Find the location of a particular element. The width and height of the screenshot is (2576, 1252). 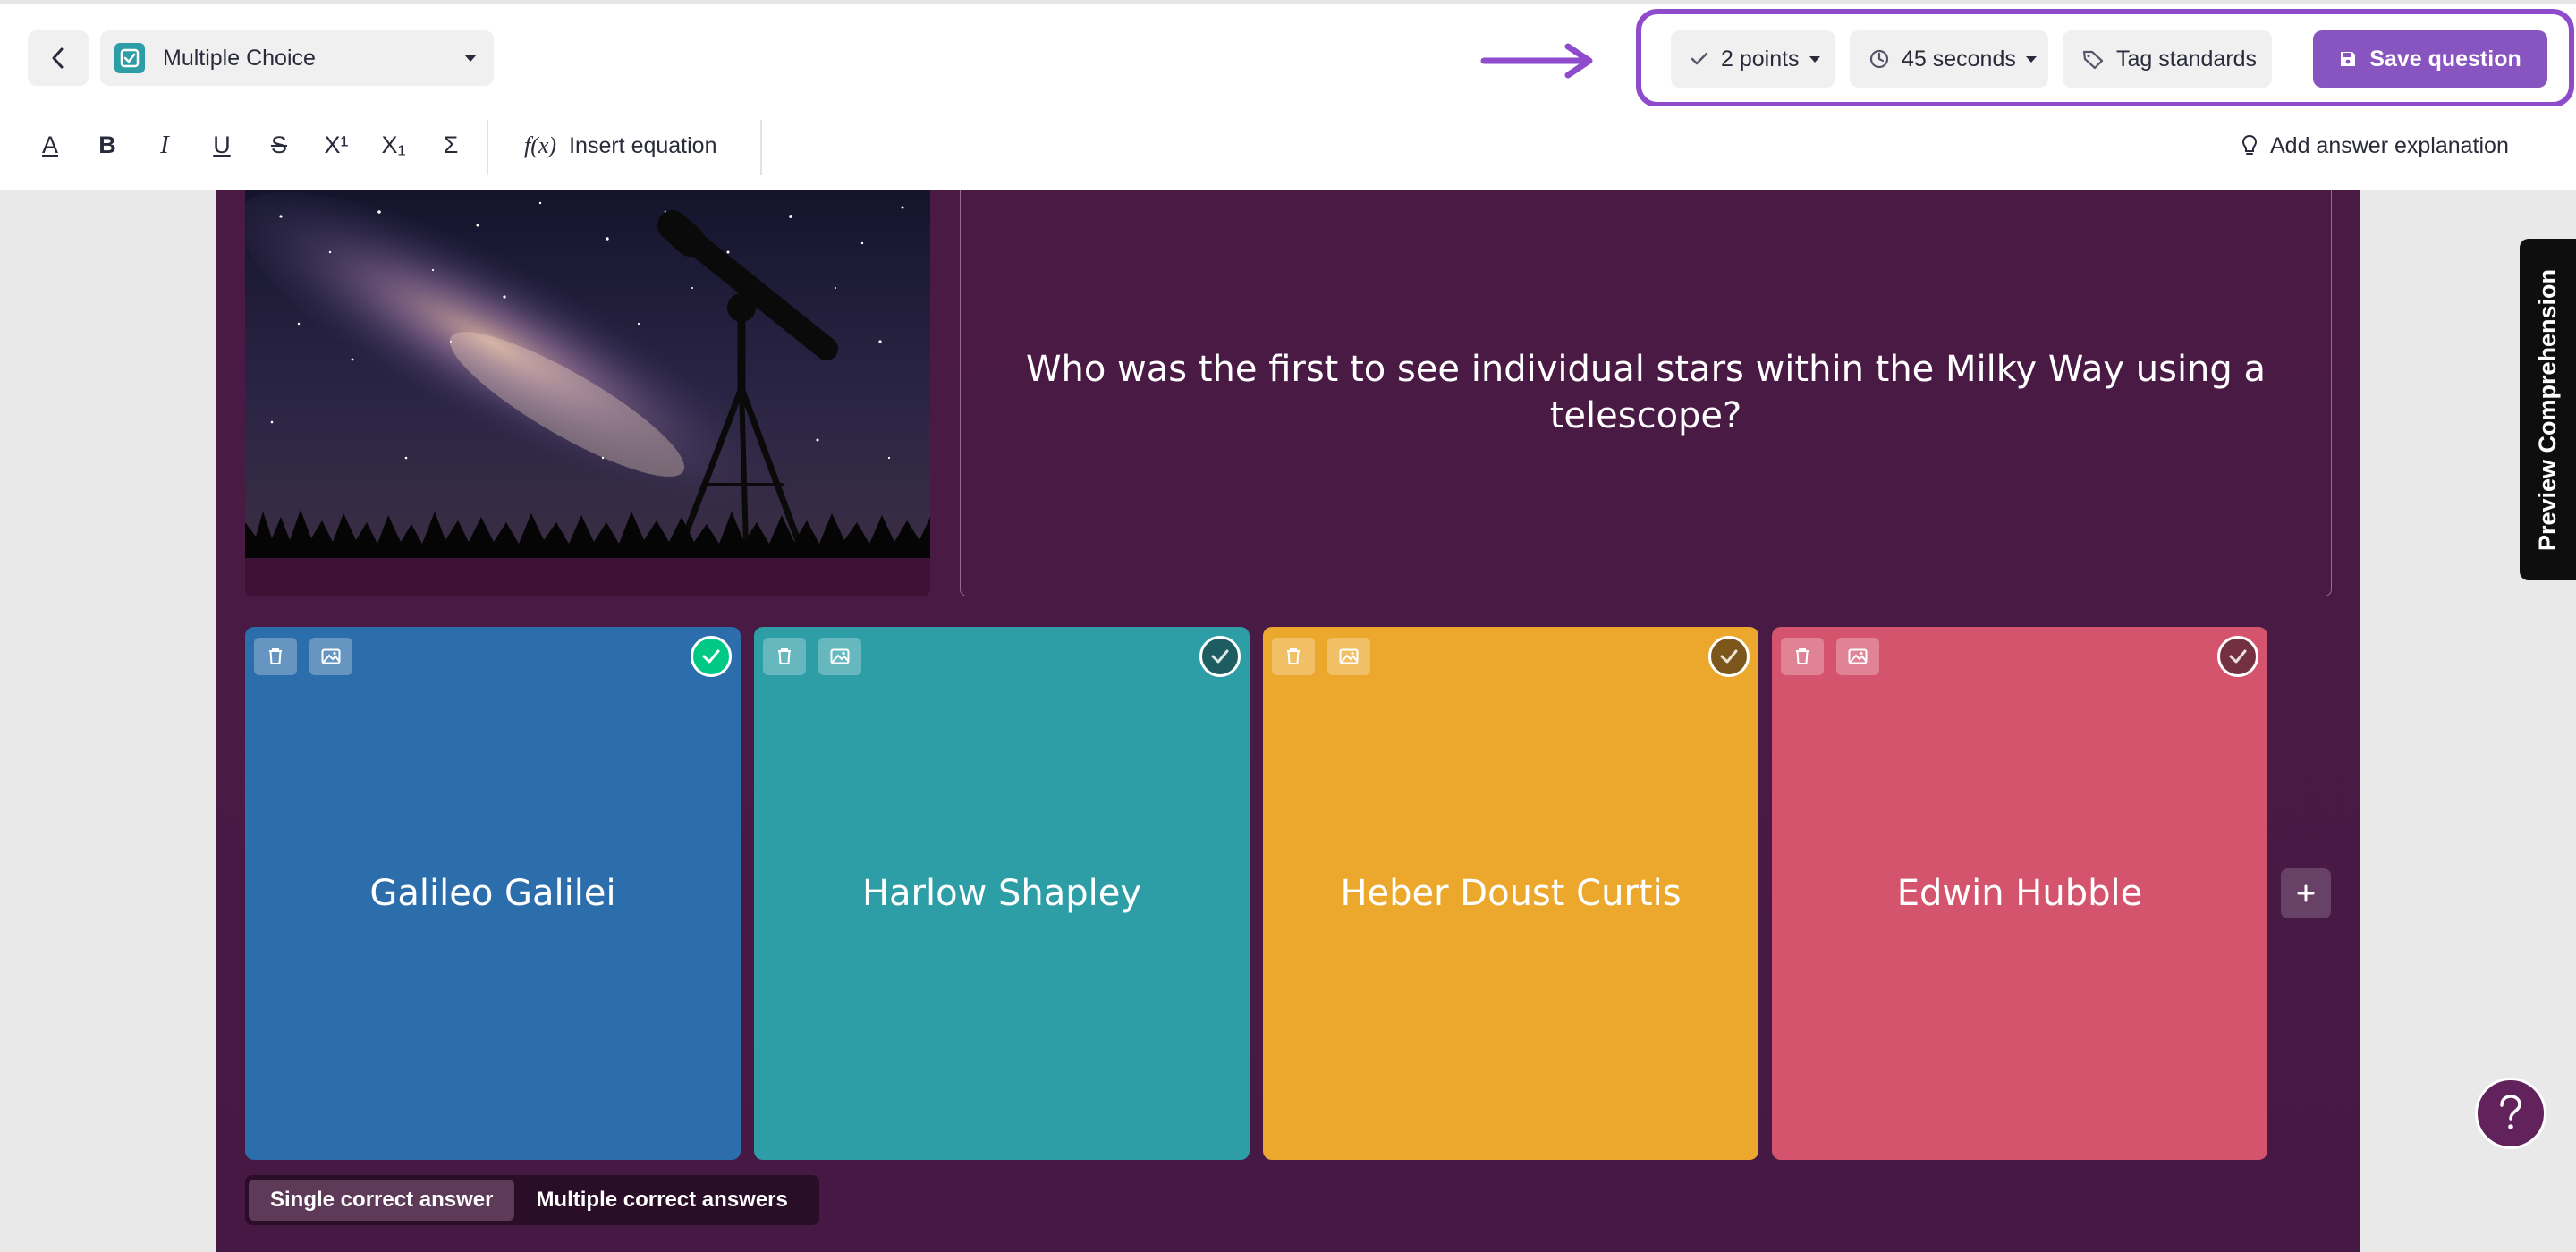

subscript-button: X₁ is located at coordinates (393, 144).